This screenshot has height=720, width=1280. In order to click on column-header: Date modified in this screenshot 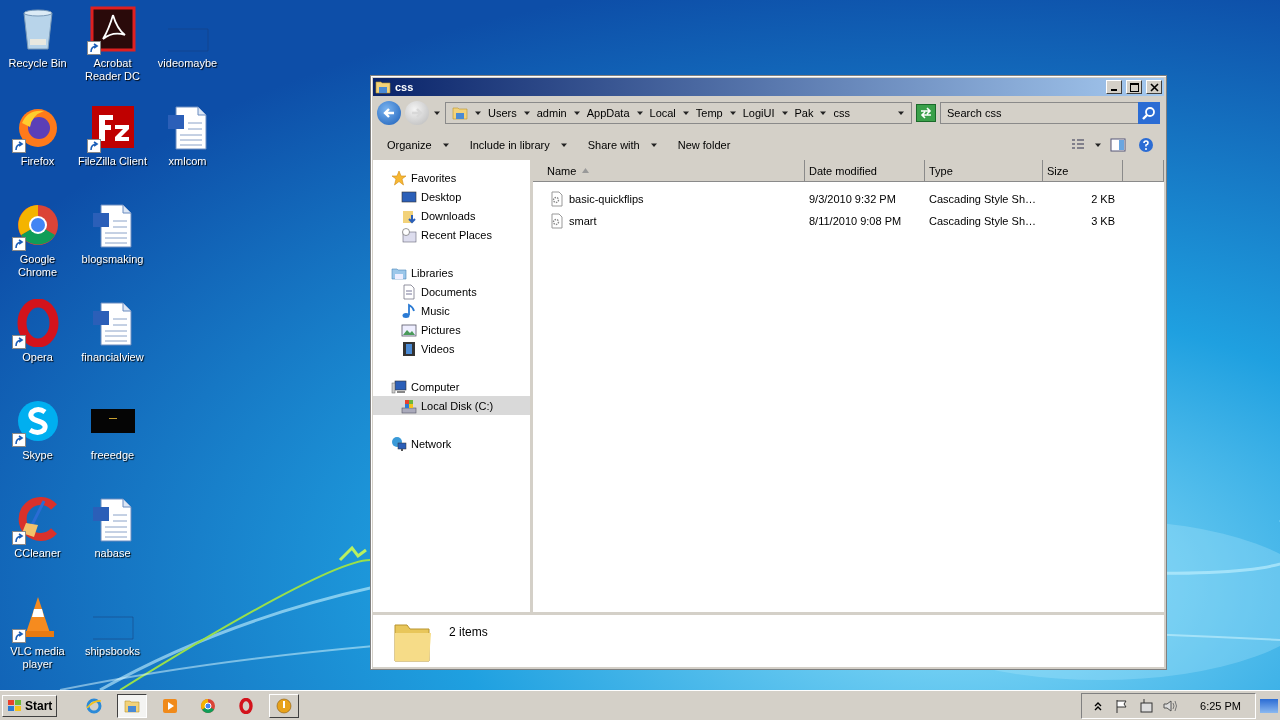, I will do `click(865, 171)`.